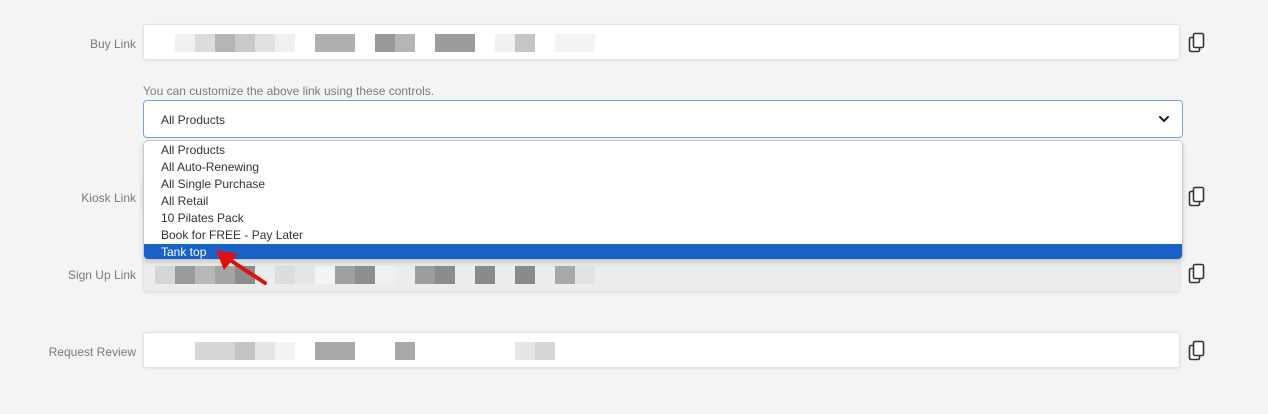  I want to click on dropdown-option-10-pilates-pack: 10 Pilates Pack, so click(663, 218).